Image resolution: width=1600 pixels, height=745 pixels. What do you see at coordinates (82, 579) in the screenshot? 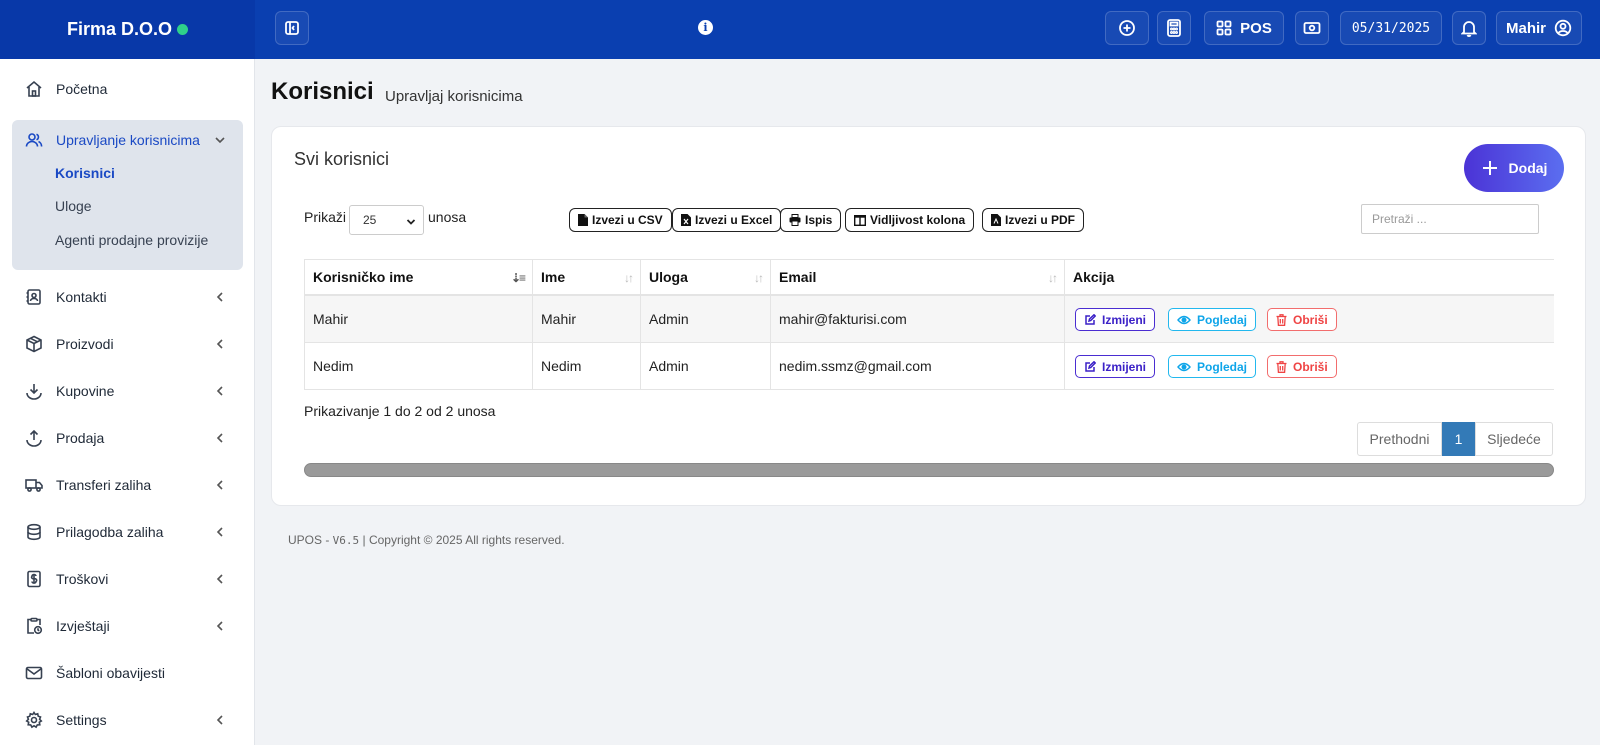
I see `sidebar-item-label: Troškovi` at bounding box center [82, 579].